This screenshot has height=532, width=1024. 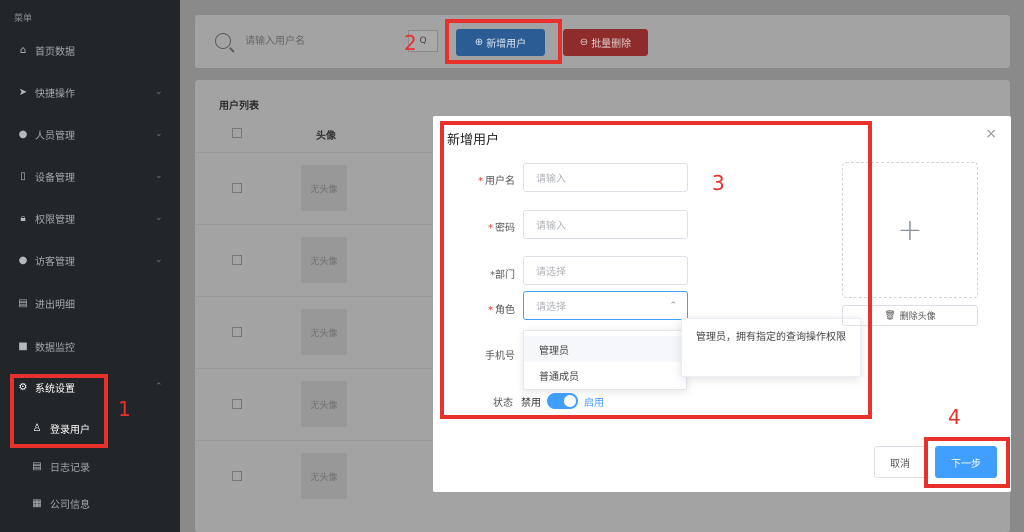 I want to click on log-icon: ▤, so click(x=37, y=466).